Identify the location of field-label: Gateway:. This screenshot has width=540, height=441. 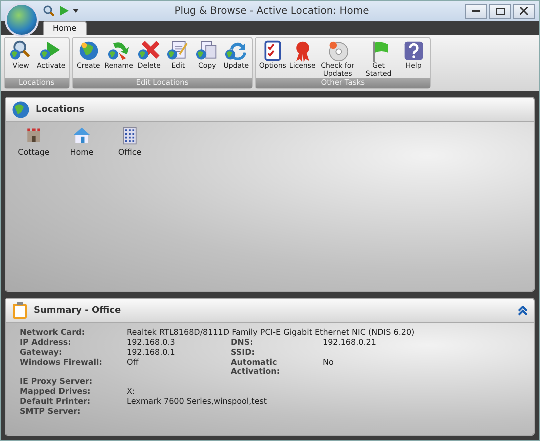
(42, 352).